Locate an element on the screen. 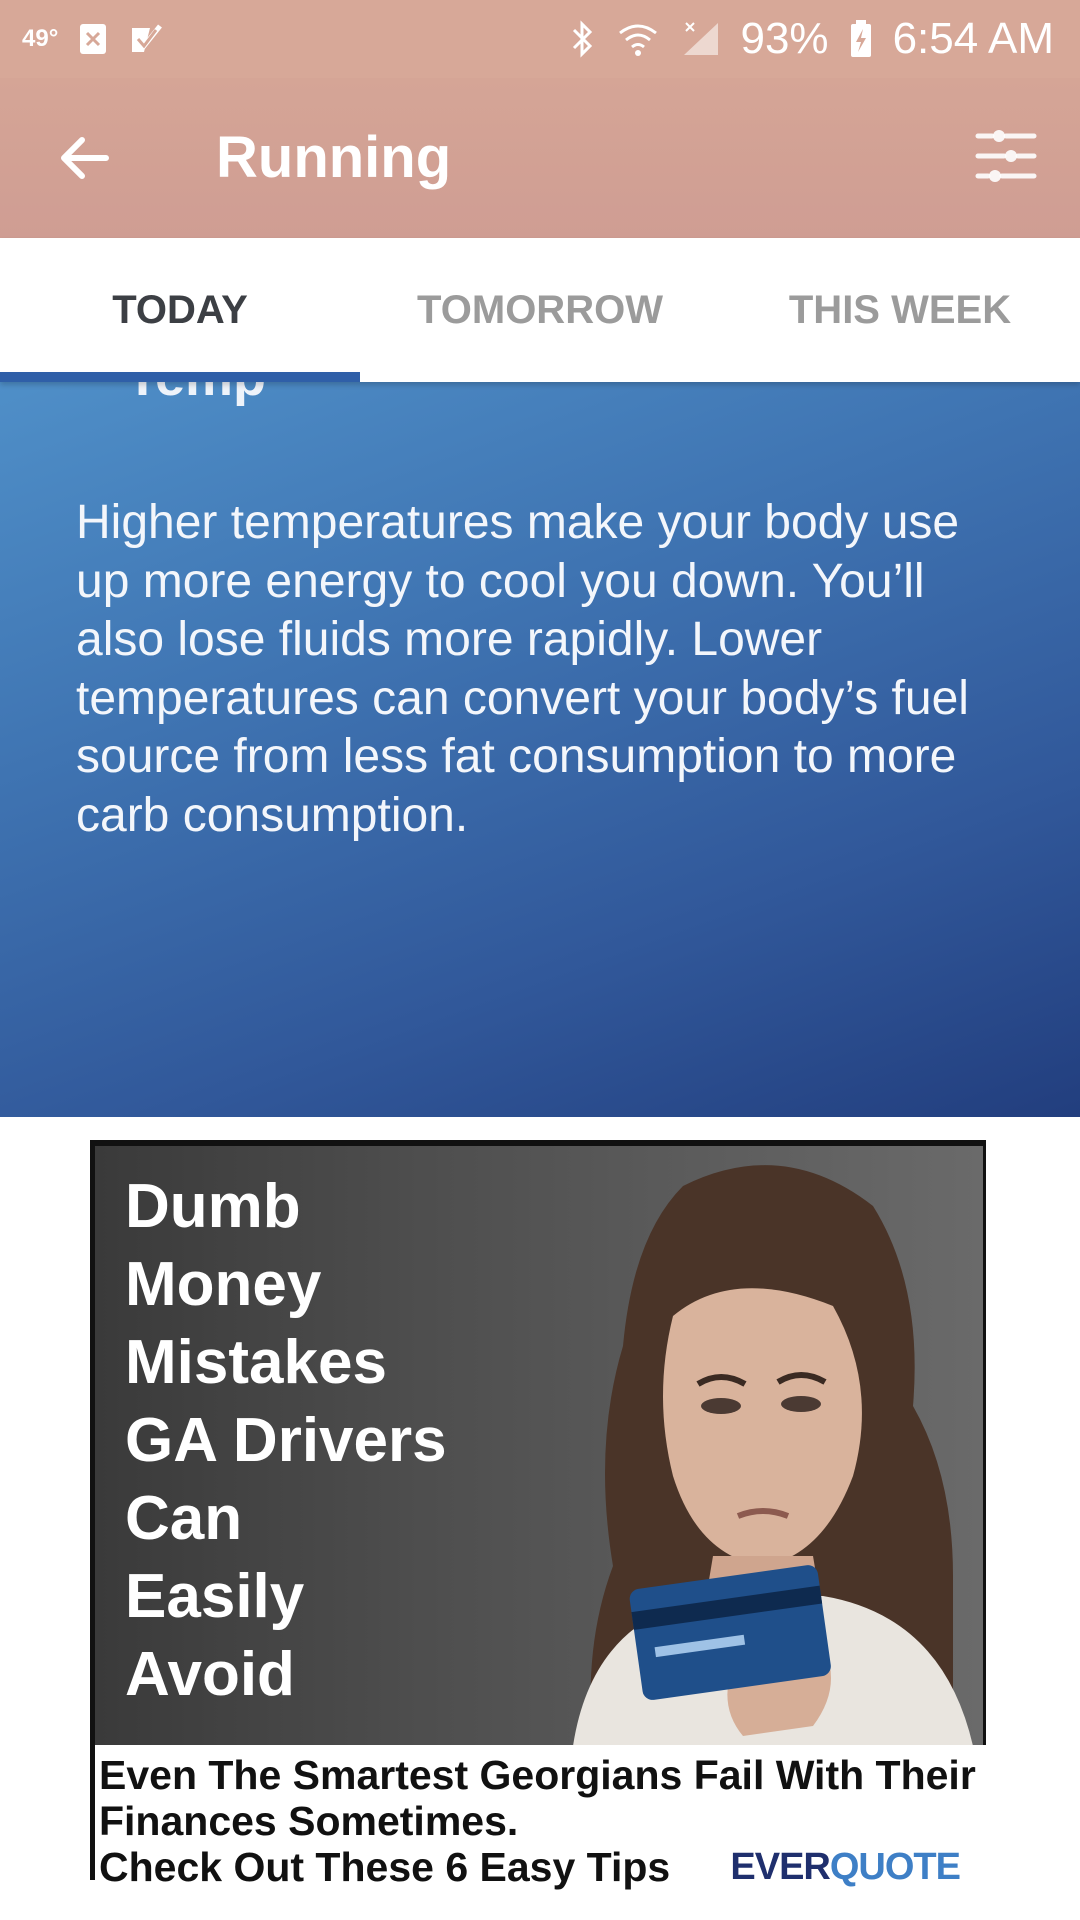 The height and width of the screenshot is (1920, 1080). filter-button is located at coordinates (1006, 156).